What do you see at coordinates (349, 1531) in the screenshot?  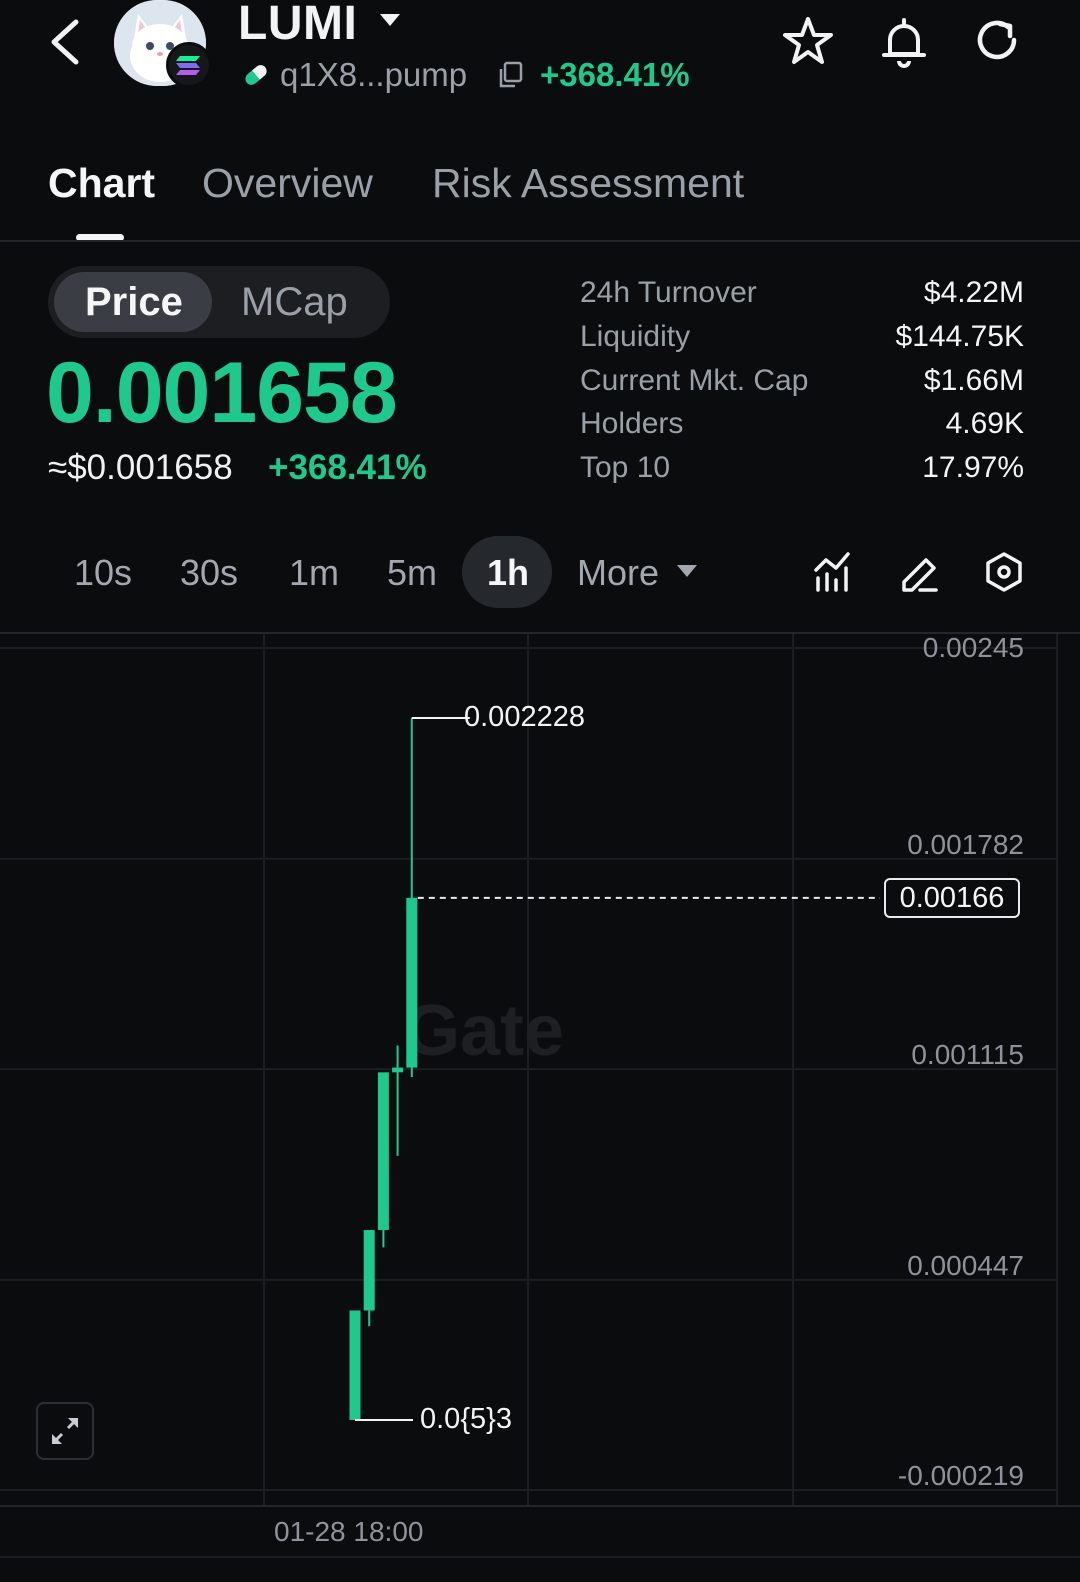 I see `x-axis-label: 01-28 18:00` at bounding box center [349, 1531].